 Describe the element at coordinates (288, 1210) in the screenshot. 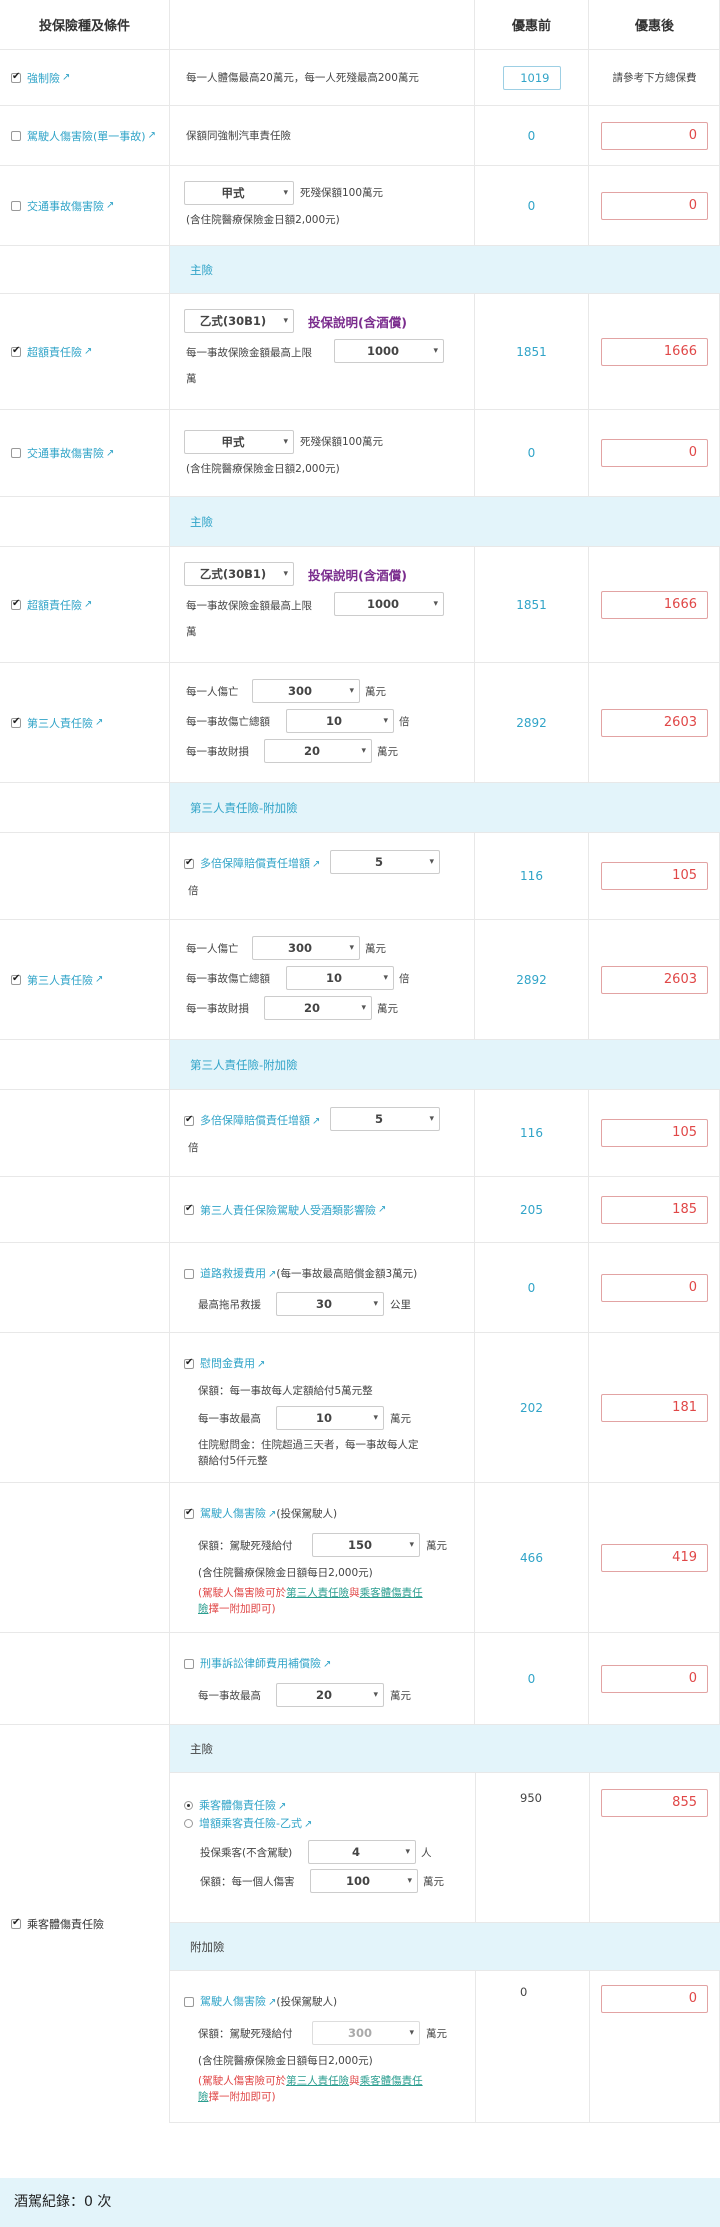

I see `row-label: 第三人責任保險駕駛人受酒類影響險` at that location.